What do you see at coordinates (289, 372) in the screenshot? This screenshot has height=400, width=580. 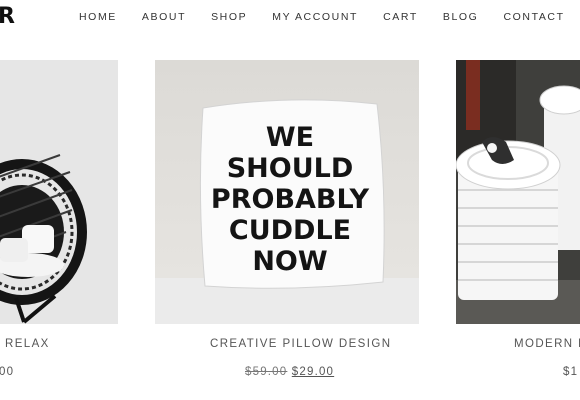 I see `product-price-pillow: $59.00 $29.00` at bounding box center [289, 372].